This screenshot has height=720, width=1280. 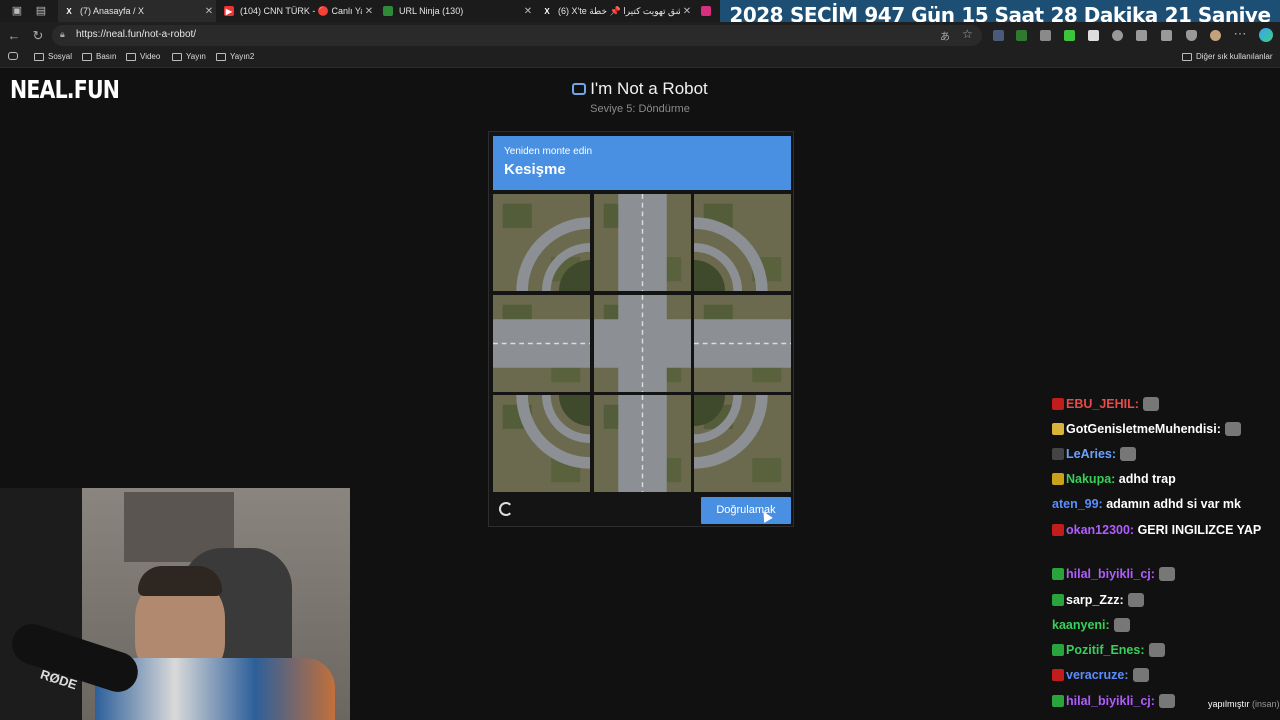 I want to click on bookmark-other: Diğer sık kullanılanlar, so click(x=1227, y=56).